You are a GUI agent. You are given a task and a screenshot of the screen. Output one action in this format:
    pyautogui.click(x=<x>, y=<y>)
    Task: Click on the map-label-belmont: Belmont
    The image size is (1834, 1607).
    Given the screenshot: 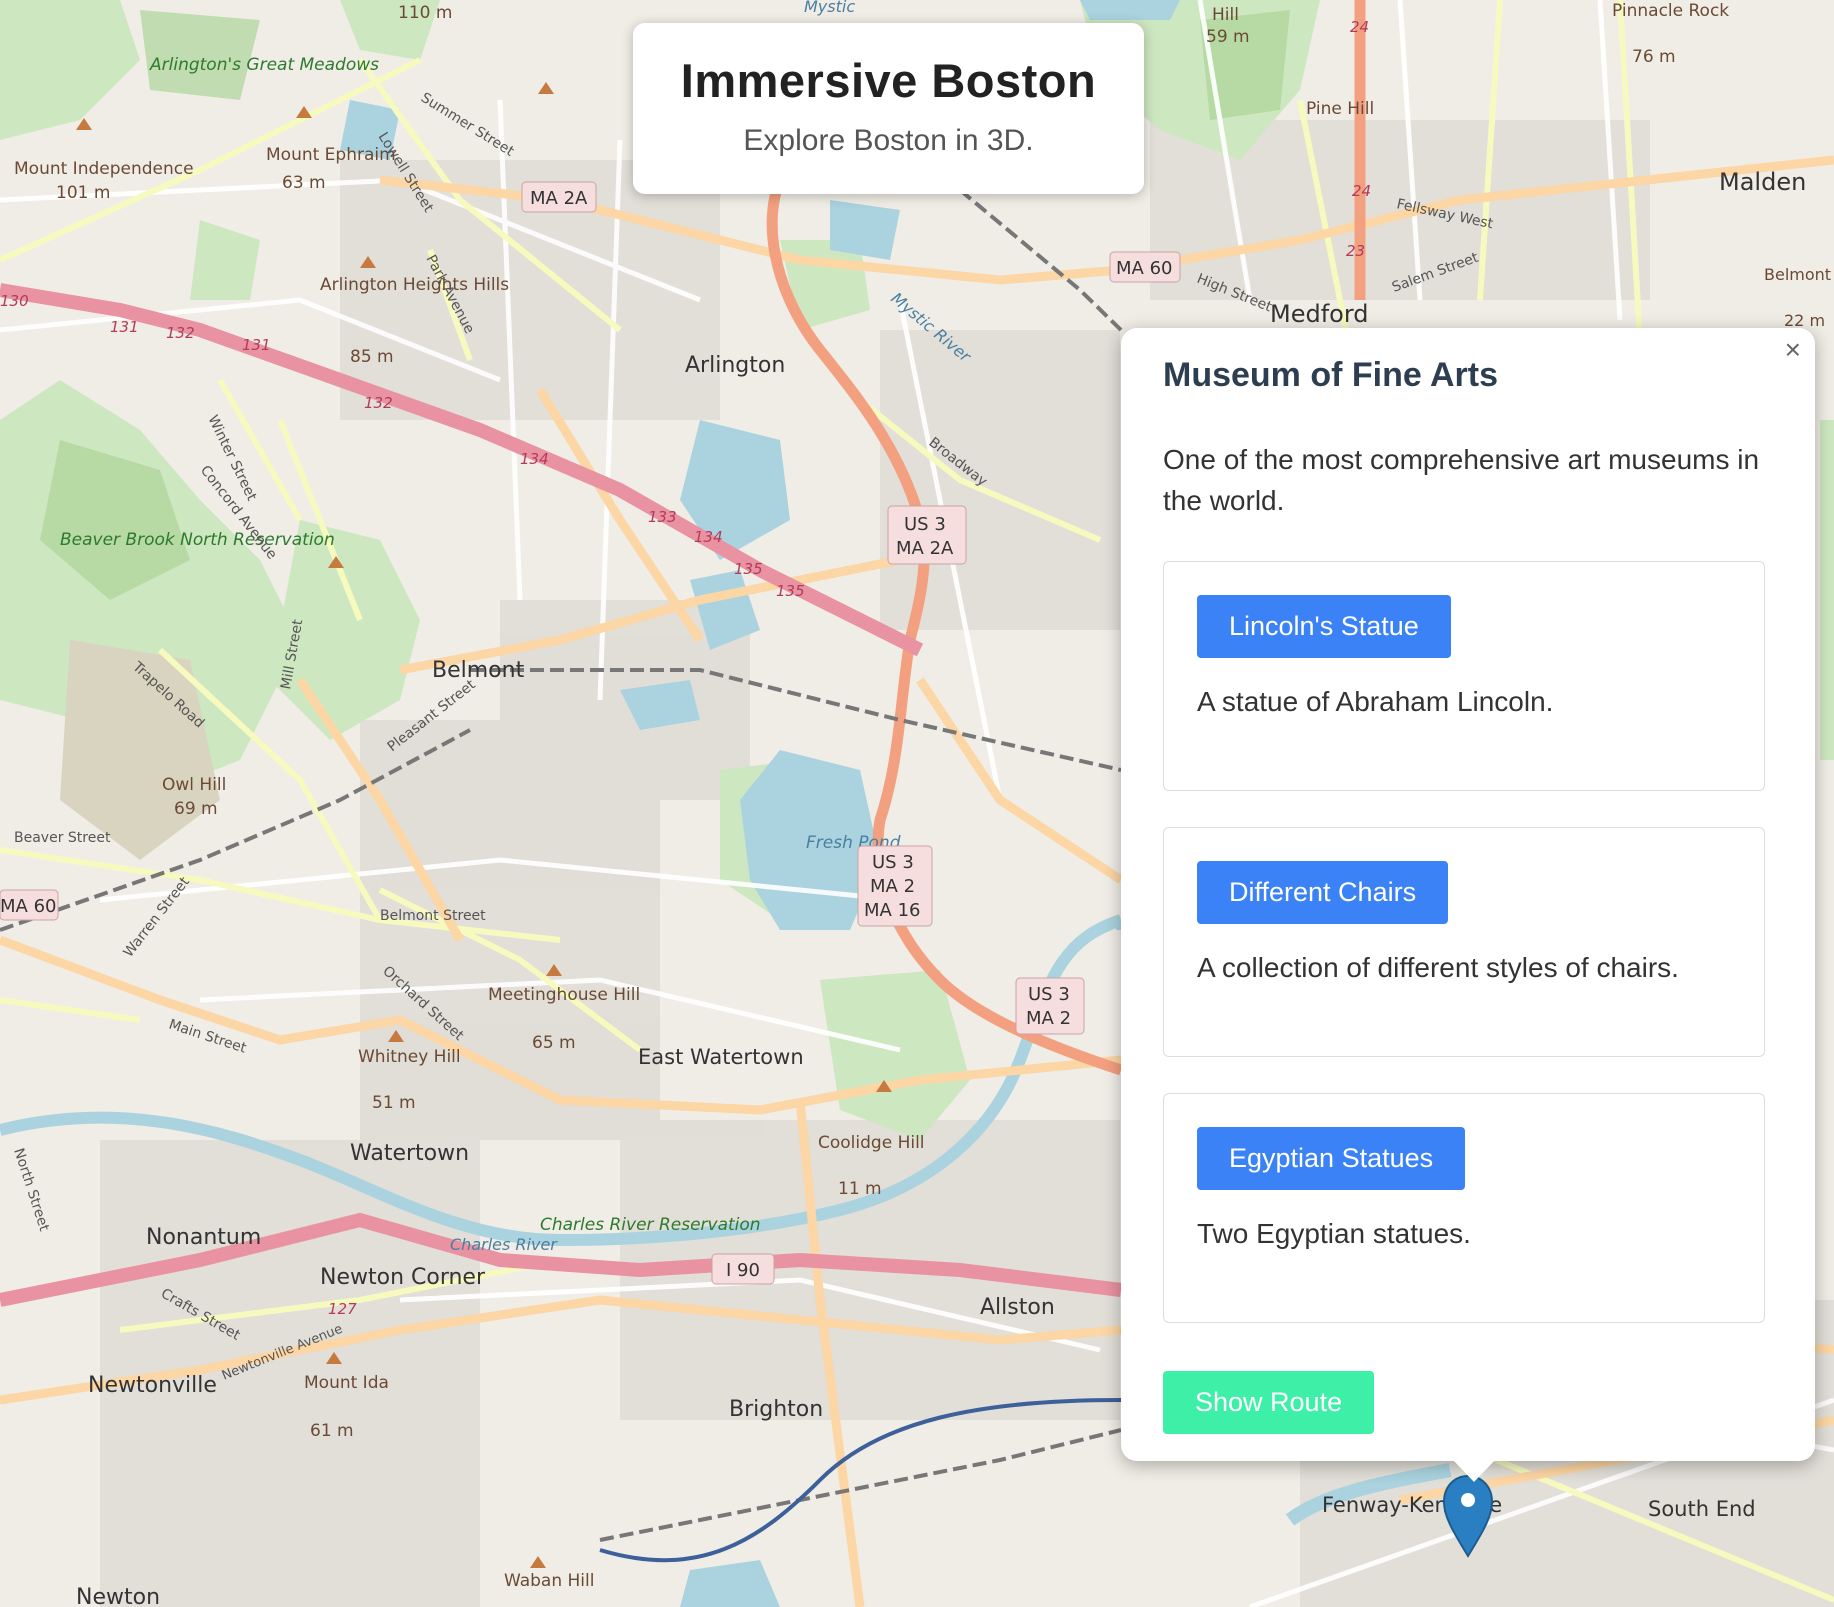 What is the action you would take?
    pyautogui.click(x=478, y=670)
    